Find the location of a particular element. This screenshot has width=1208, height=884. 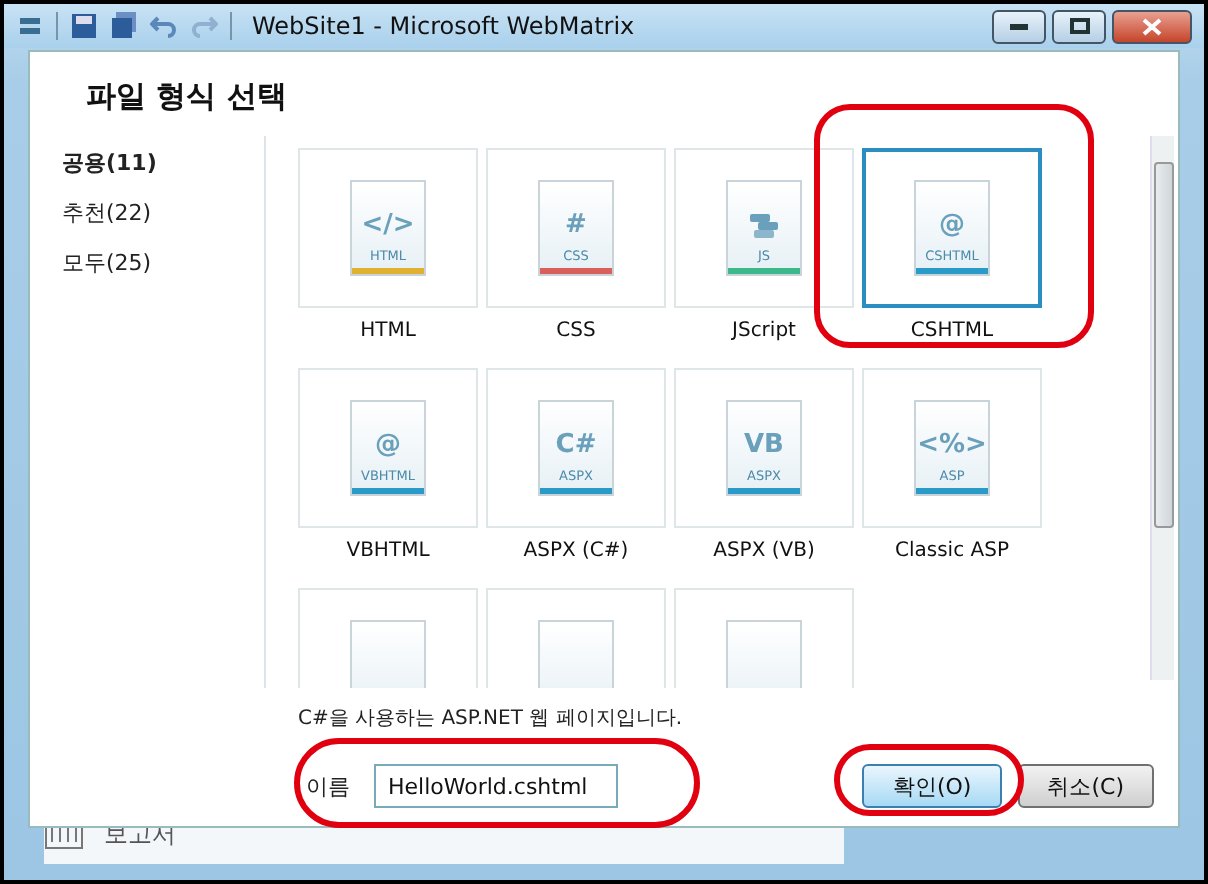

undo-icon is located at coordinates (164, 26).